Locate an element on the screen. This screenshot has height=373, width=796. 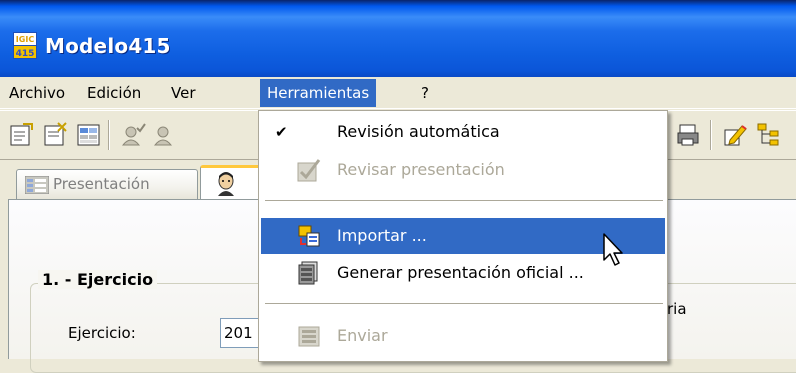
menu-herramientas: Herramientas is located at coordinates (318, 93).